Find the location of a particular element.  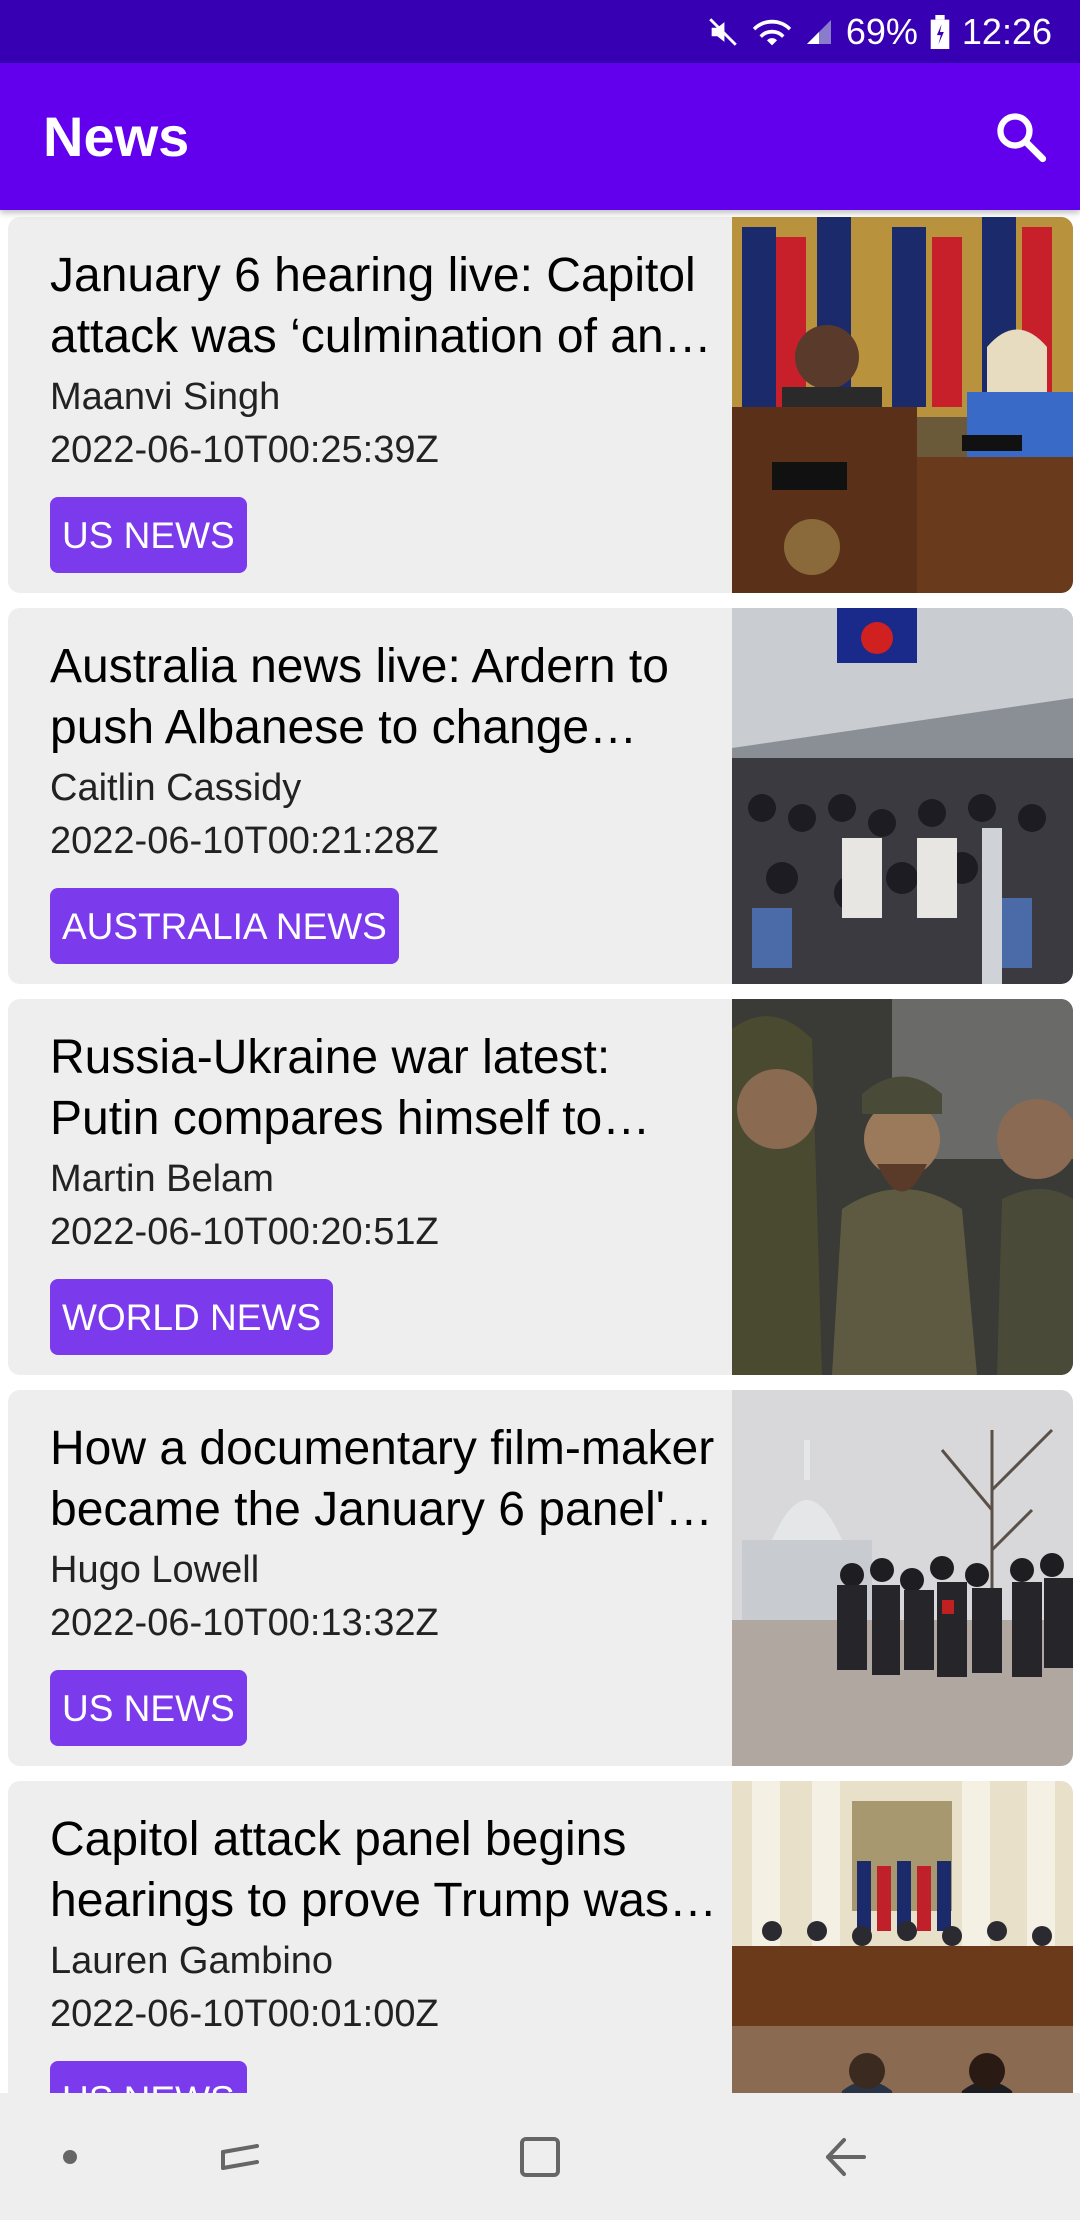

back-button is located at coordinates (845, 2156).